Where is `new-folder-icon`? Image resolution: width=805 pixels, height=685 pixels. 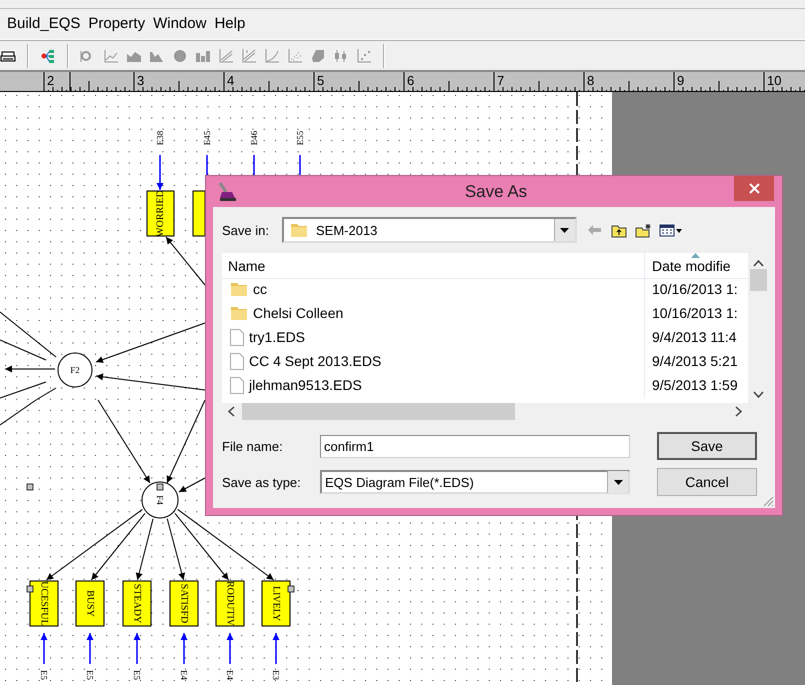 new-folder-icon is located at coordinates (642, 230).